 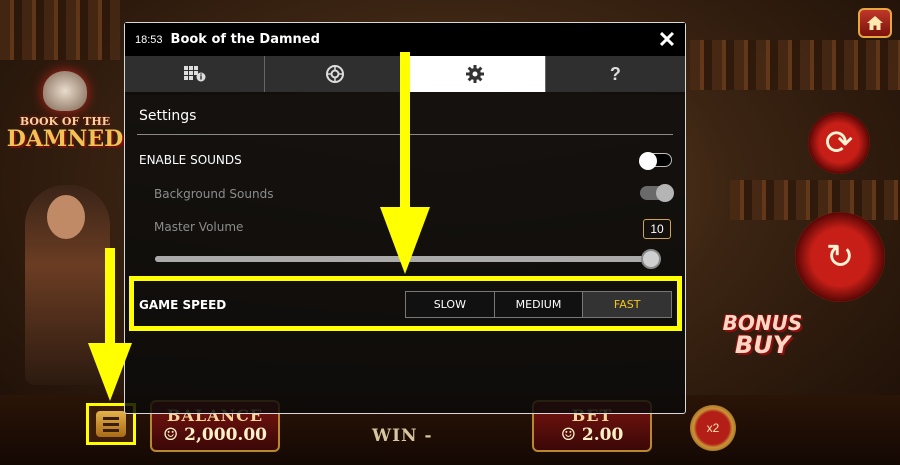 What do you see at coordinates (475, 74) in the screenshot?
I see `gear-icon` at bounding box center [475, 74].